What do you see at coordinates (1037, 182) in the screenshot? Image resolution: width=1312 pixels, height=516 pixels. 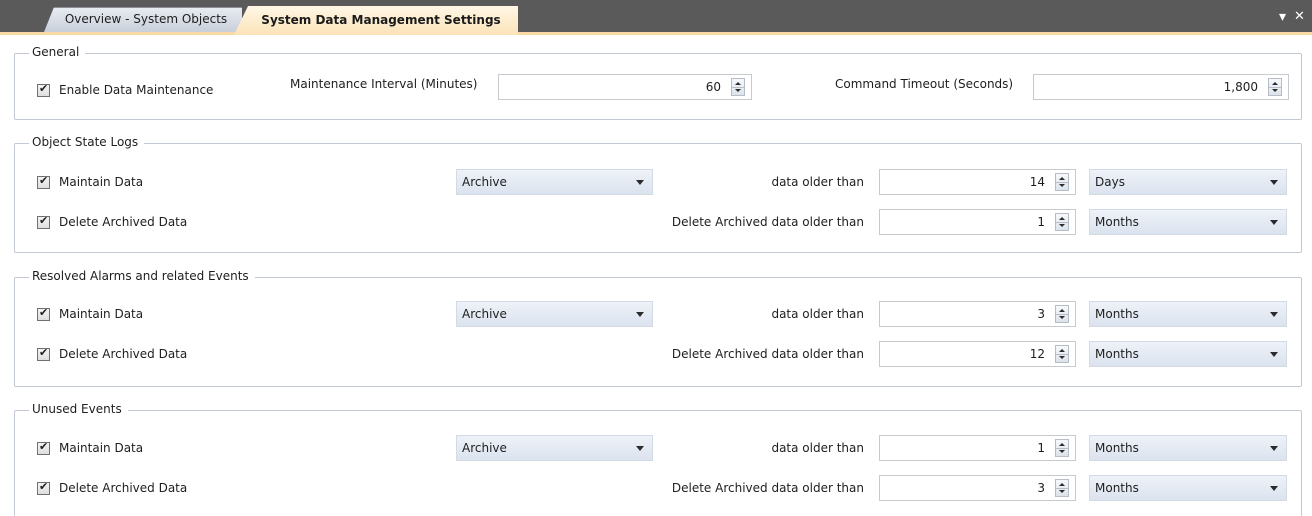 I see `input-value: 14` at bounding box center [1037, 182].